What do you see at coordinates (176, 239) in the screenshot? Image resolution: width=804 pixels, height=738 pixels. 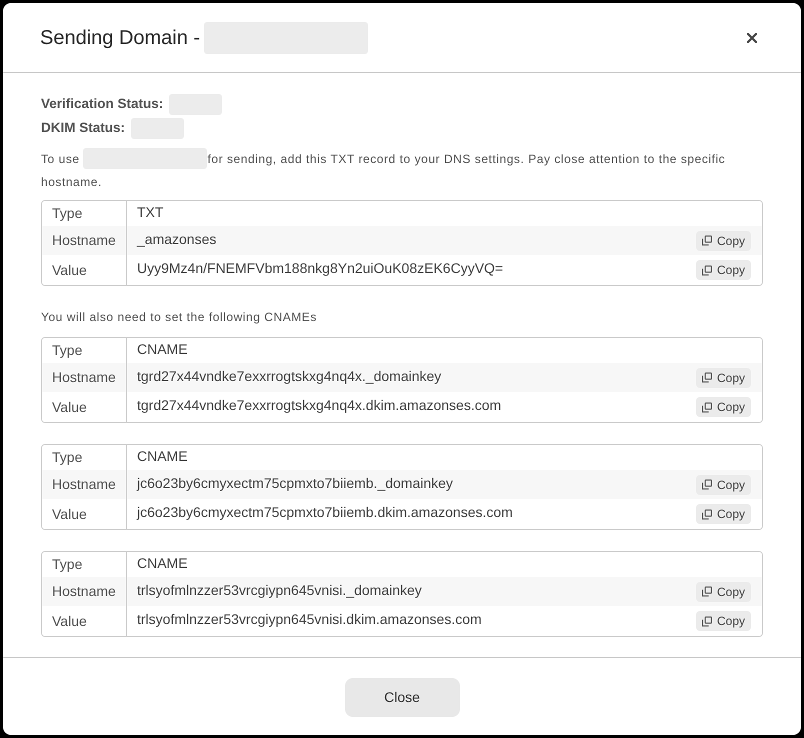 I see `field-value: _amazonses` at bounding box center [176, 239].